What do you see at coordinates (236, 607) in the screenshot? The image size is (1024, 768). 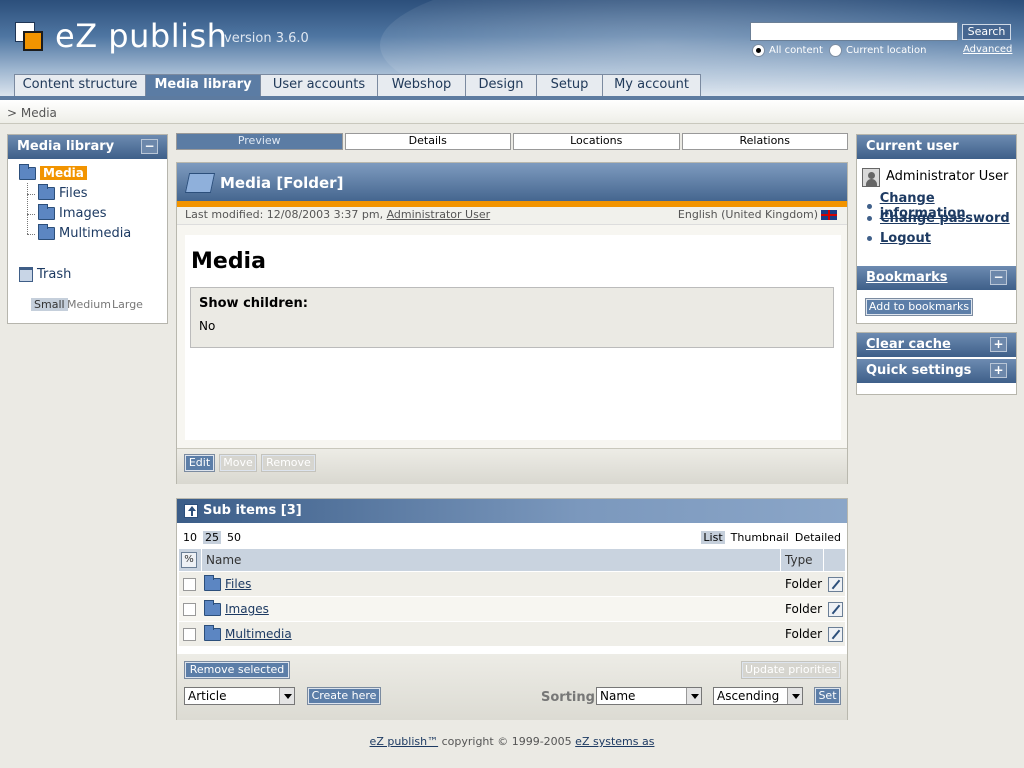 I see `row-name-link: Images` at bounding box center [236, 607].